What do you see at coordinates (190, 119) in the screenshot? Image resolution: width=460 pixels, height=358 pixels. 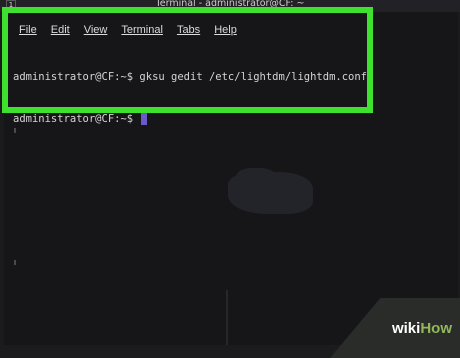 I see `terminal-line: administrator@CF:~$` at bounding box center [190, 119].